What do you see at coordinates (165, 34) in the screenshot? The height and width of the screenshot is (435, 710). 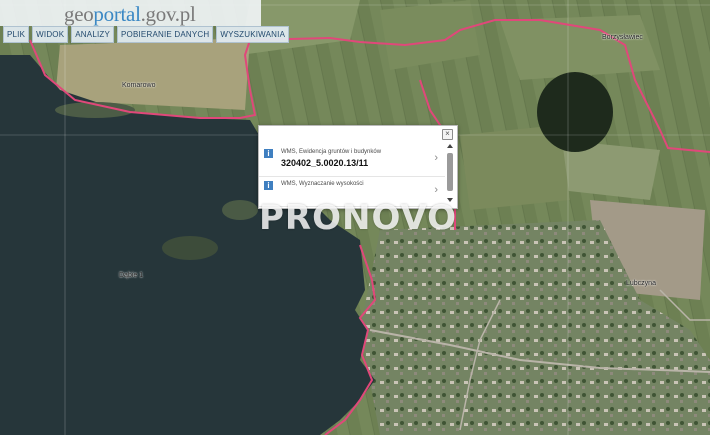 I see `menu-item-pobieranie-danych: POBIERANIE DANYCH` at bounding box center [165, 34].